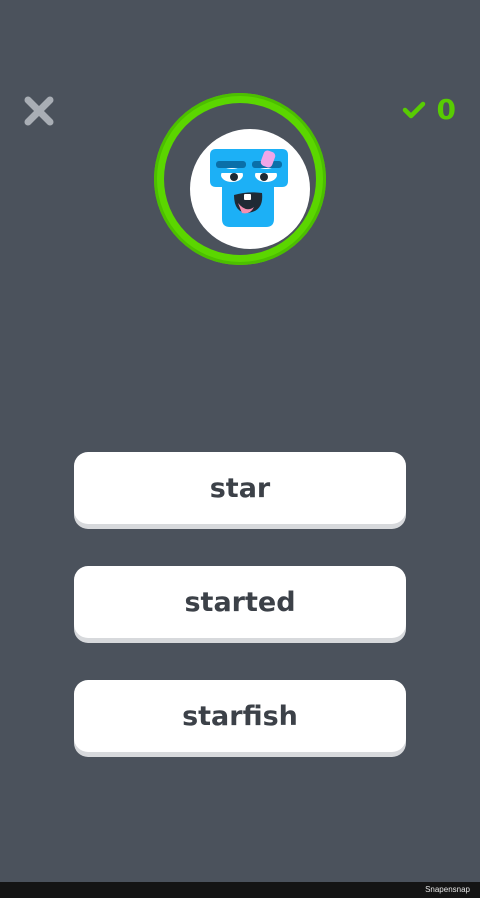  I want to click on score-count: 0, so click(446, 109).